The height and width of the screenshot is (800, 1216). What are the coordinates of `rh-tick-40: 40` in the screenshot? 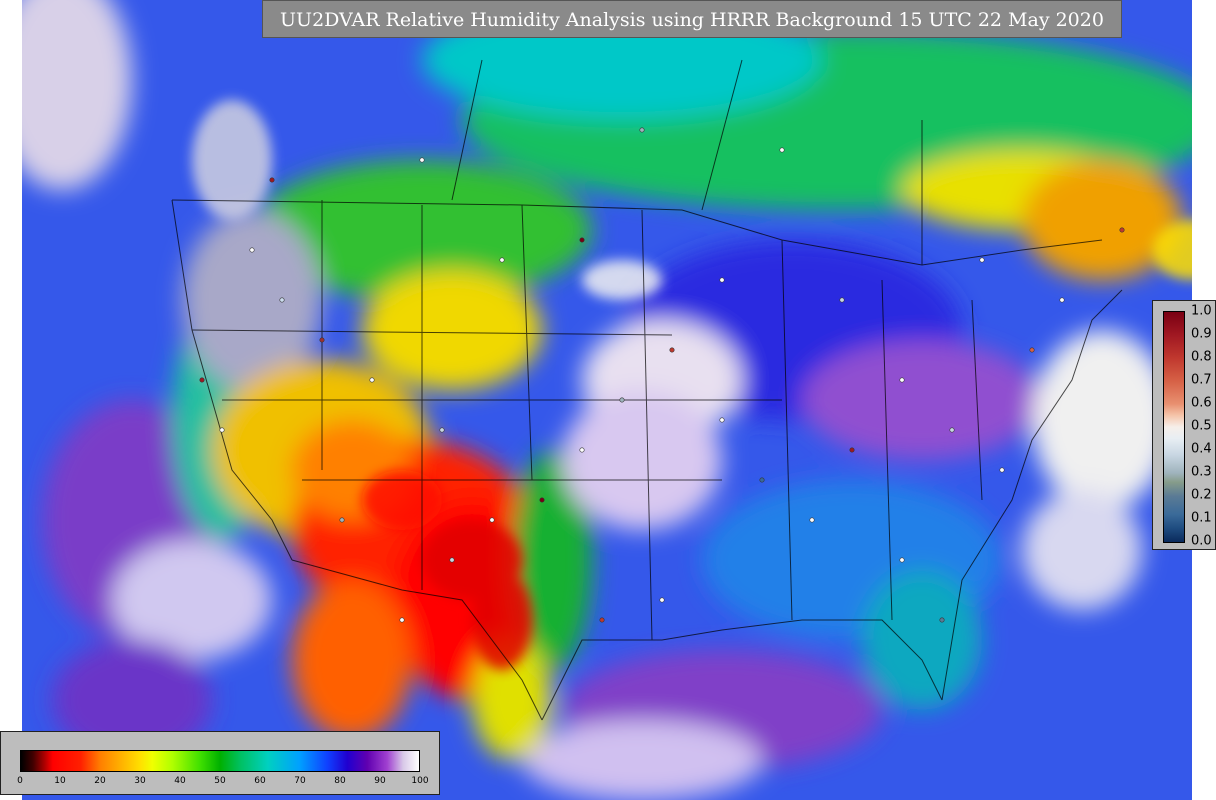 It's located at (180, 781).